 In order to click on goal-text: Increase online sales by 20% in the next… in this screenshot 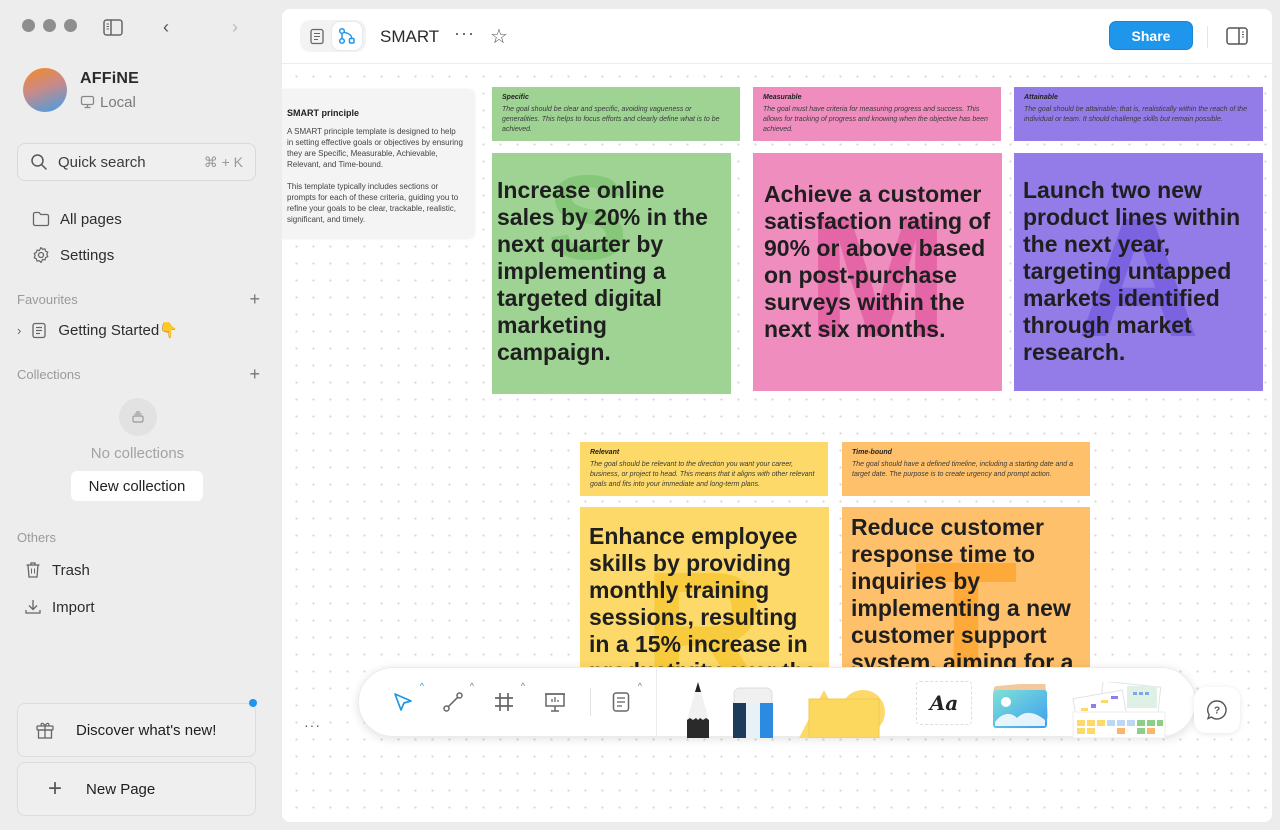, I will do `click(602, 271)`.